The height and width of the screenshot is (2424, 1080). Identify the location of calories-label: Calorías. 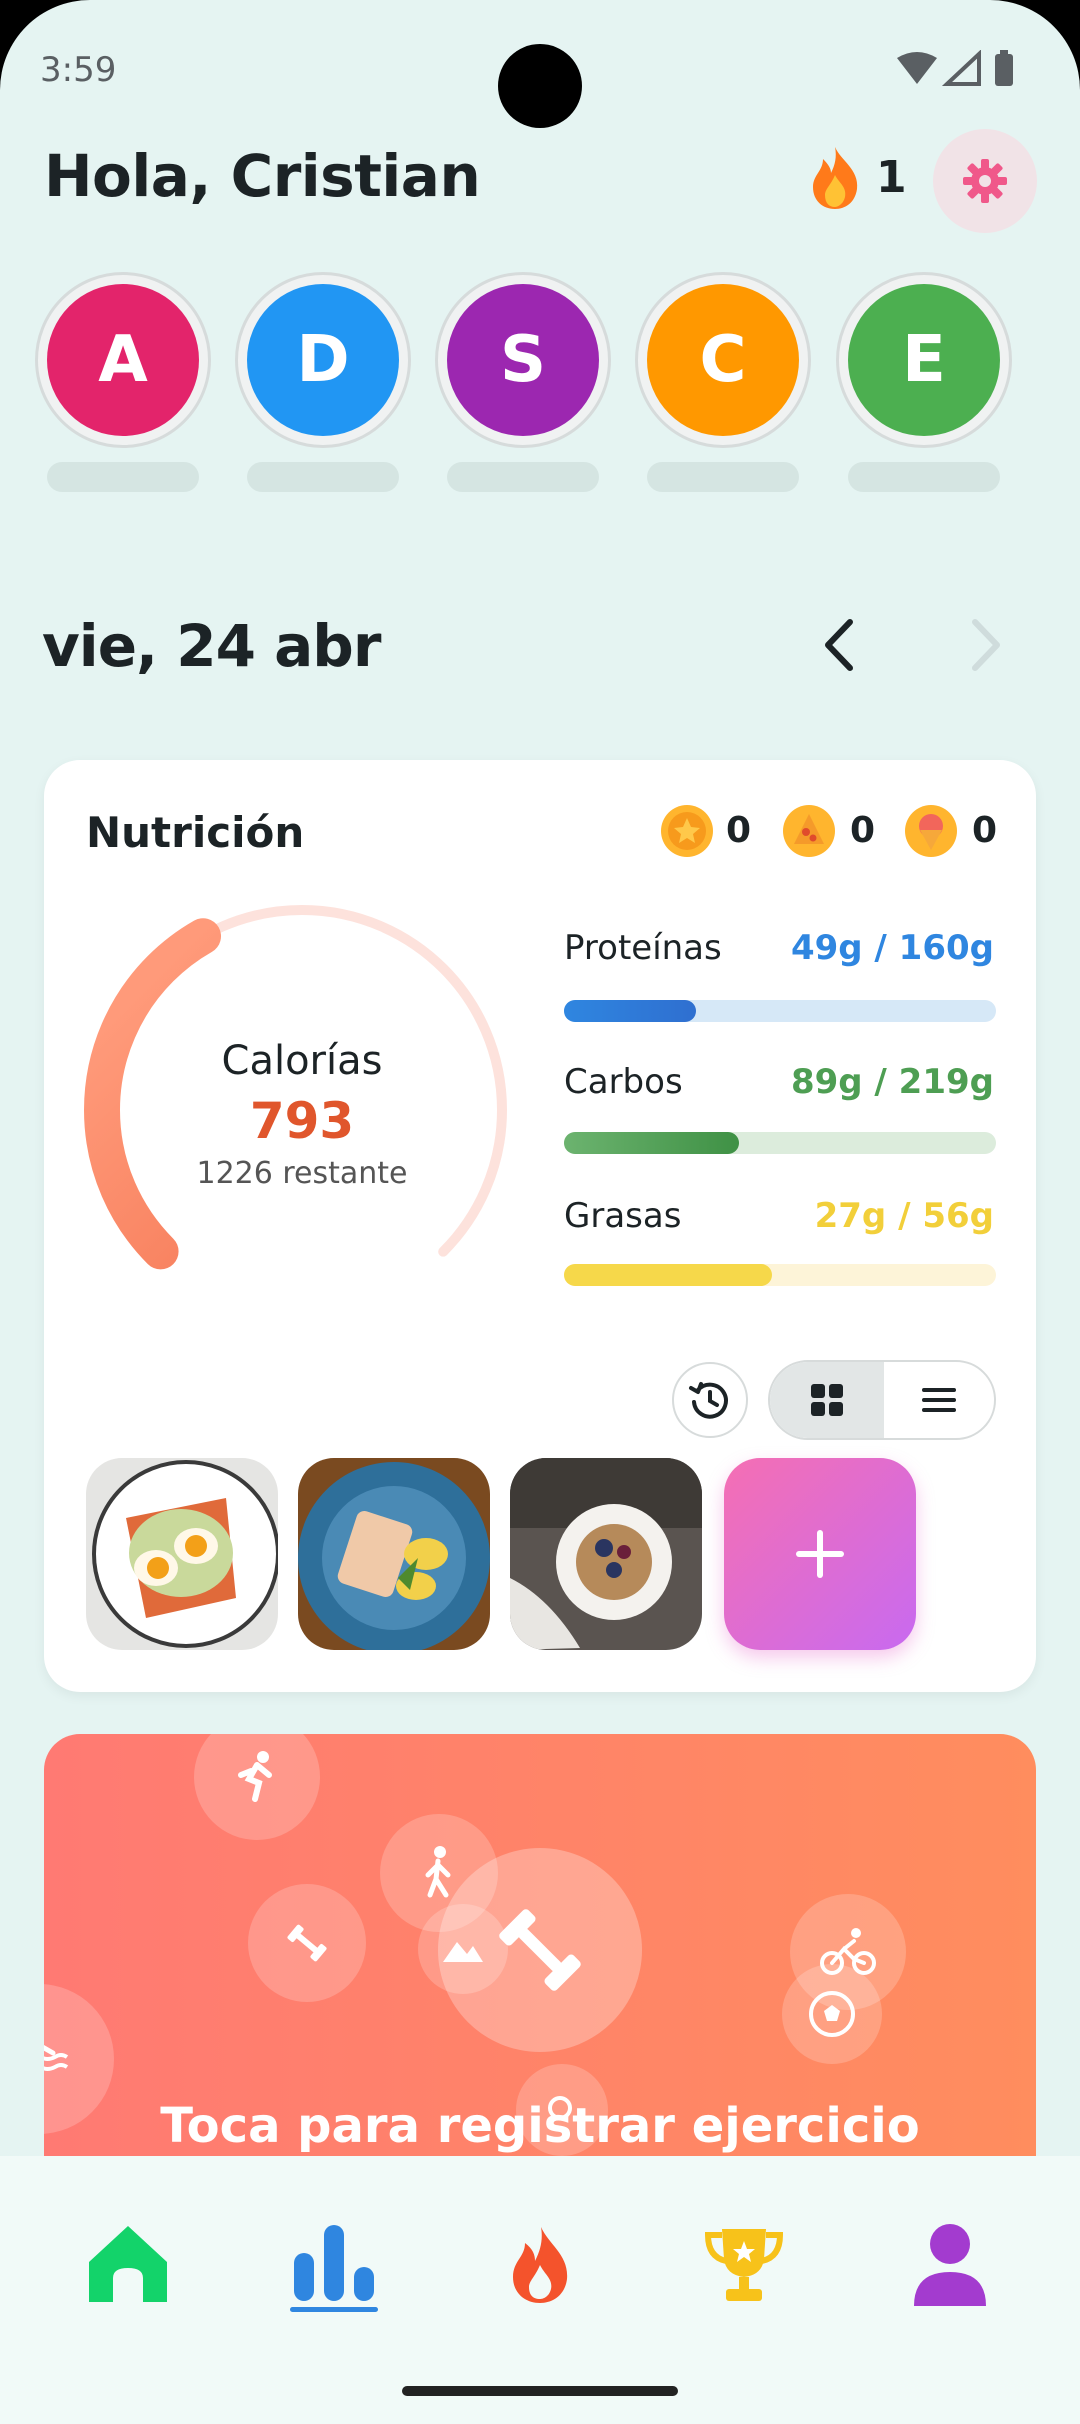
(302, 1061).